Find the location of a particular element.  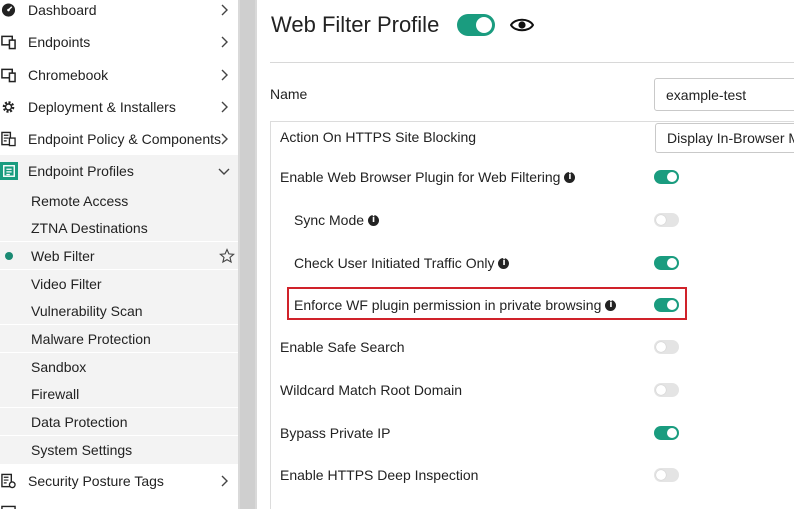

sidebar-subitem-web-filter: Web Filter is located at coordinates (119, 255).